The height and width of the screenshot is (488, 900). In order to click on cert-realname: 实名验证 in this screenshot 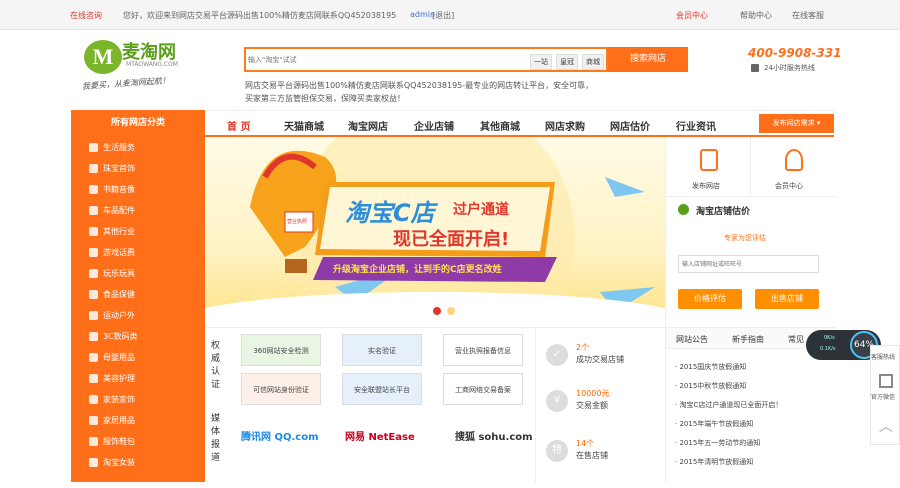, I will do `click(382, 350)`.